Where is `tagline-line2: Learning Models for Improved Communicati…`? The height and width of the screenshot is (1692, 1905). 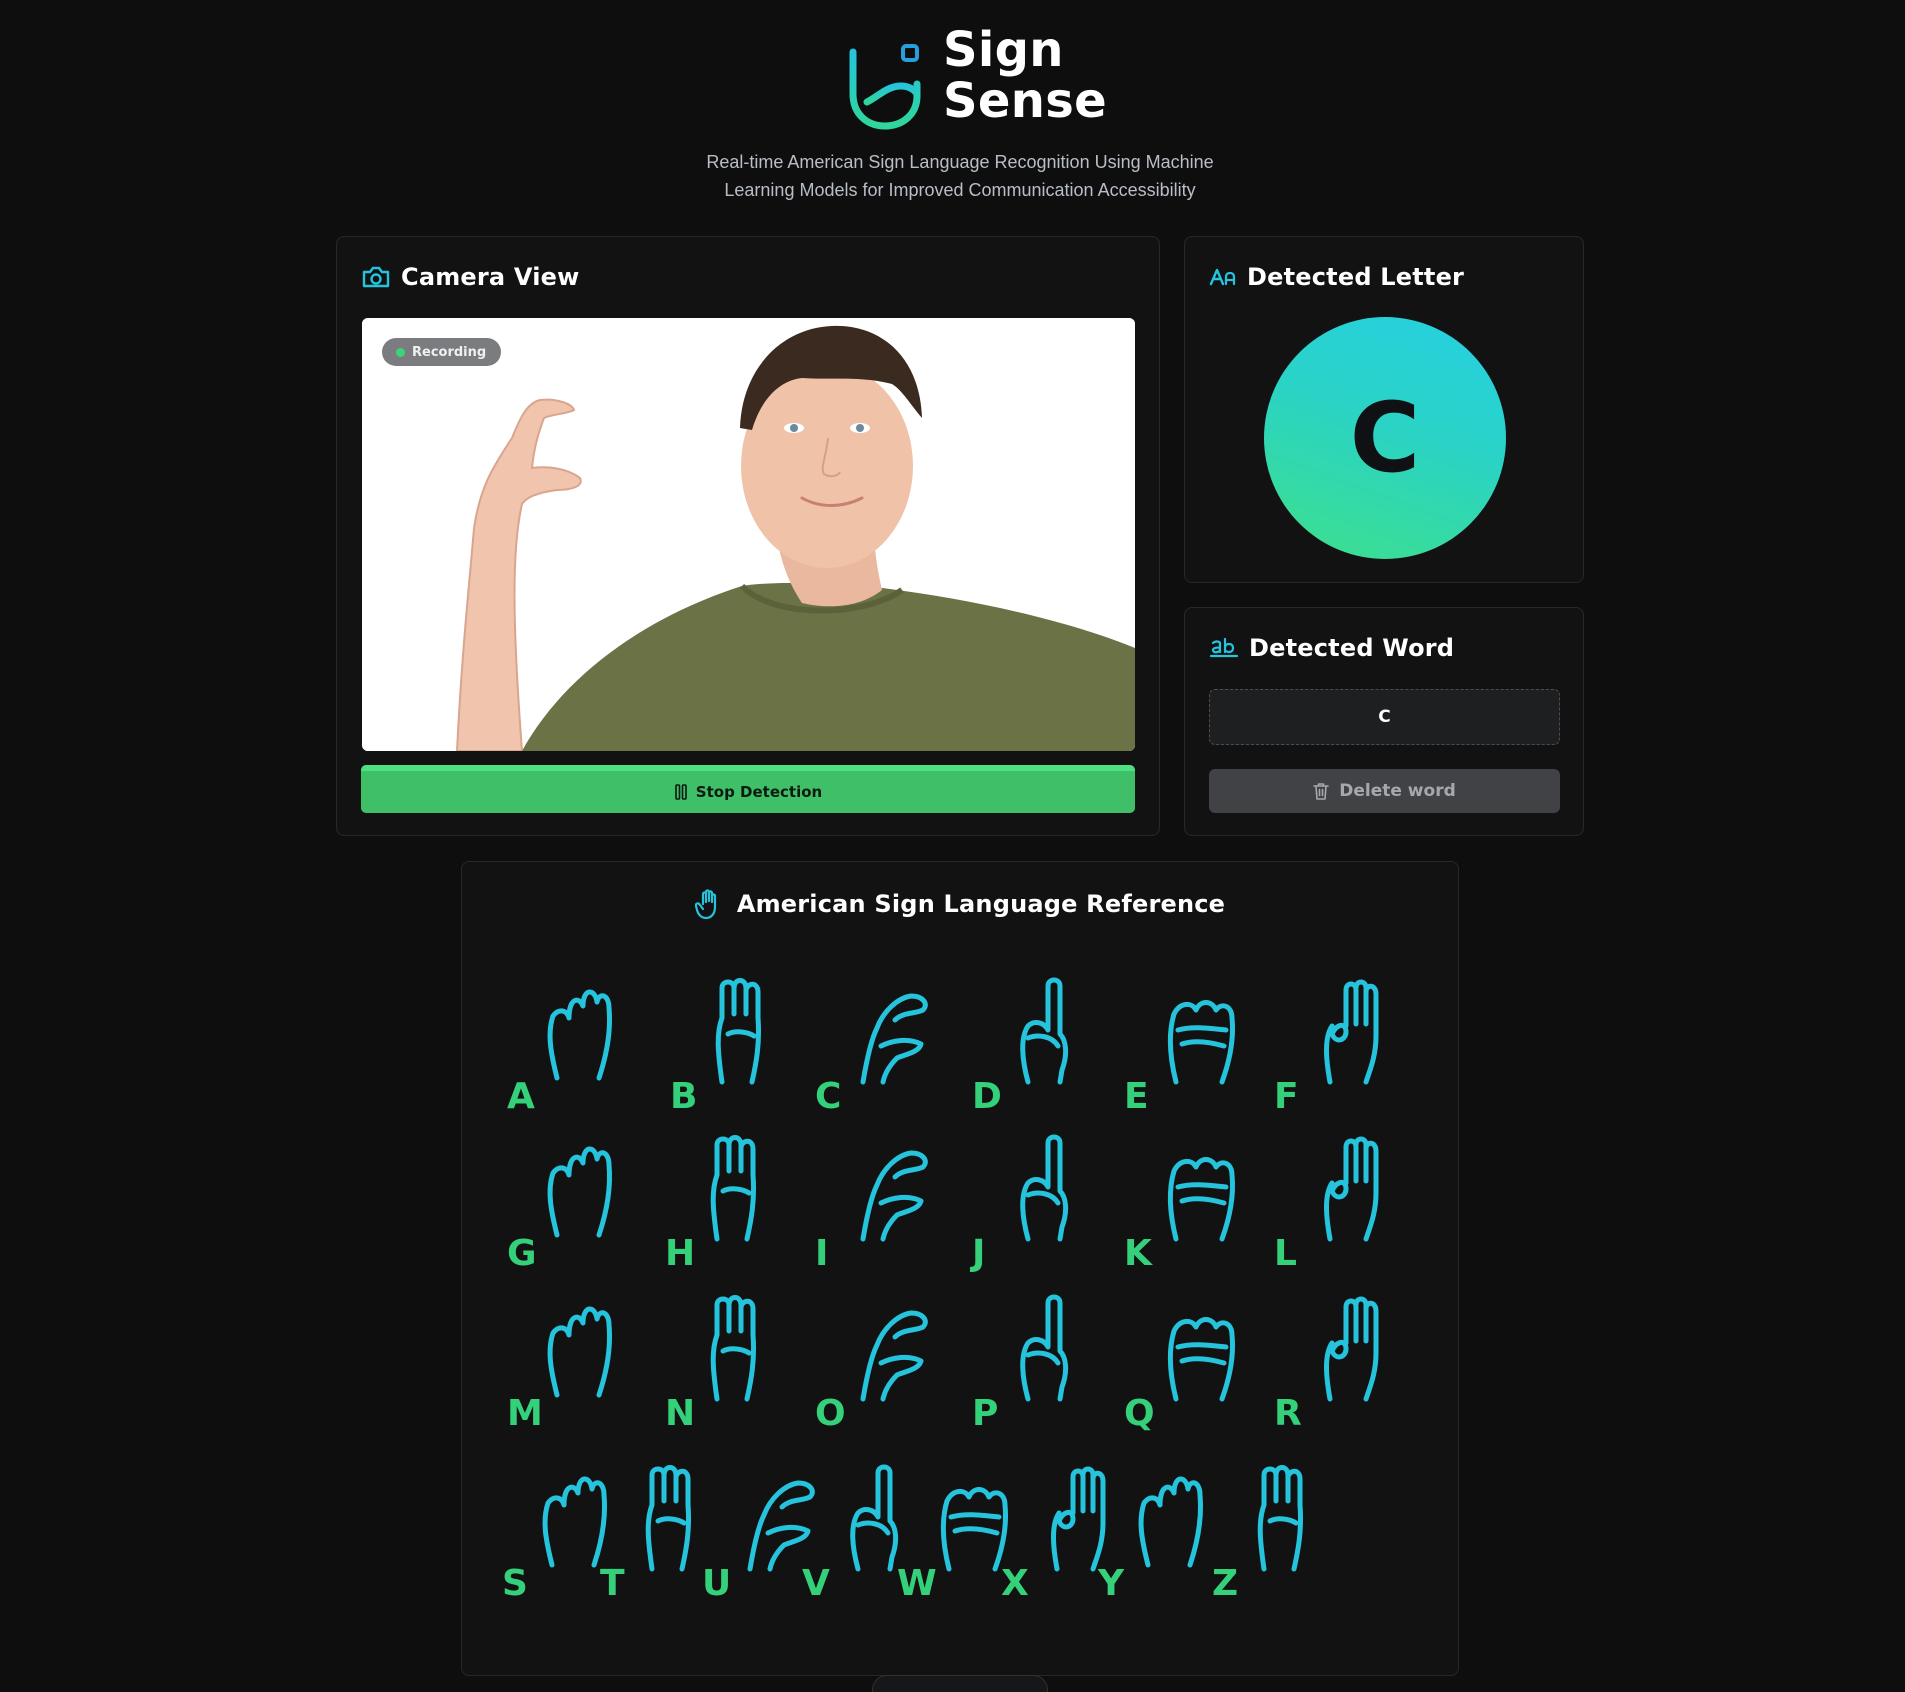
tagline-line2: Learning Models for Improved Communicati… is located at coordinates (960, 190).